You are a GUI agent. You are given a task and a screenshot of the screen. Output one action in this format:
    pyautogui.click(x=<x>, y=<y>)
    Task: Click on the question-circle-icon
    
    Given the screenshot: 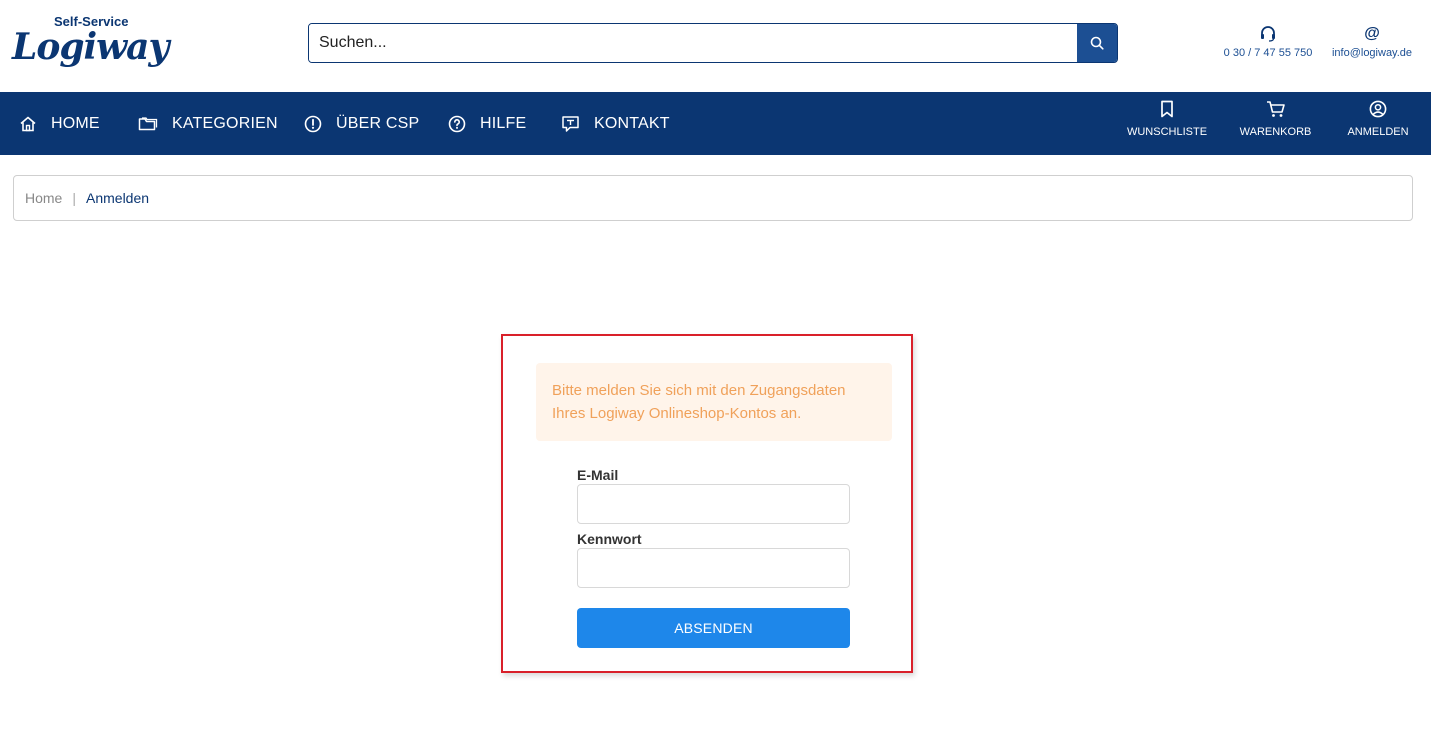 What is the action you would take?
    pyautogui.click(x=457, y=123)
    